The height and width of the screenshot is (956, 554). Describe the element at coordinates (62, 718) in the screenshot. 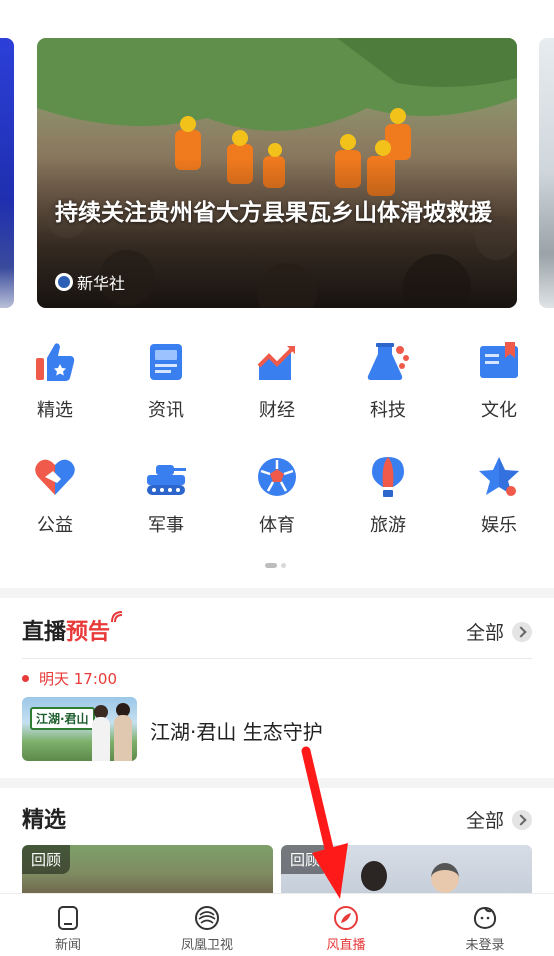

I see `live-thumb-tag: 江湖·君山` at that location.